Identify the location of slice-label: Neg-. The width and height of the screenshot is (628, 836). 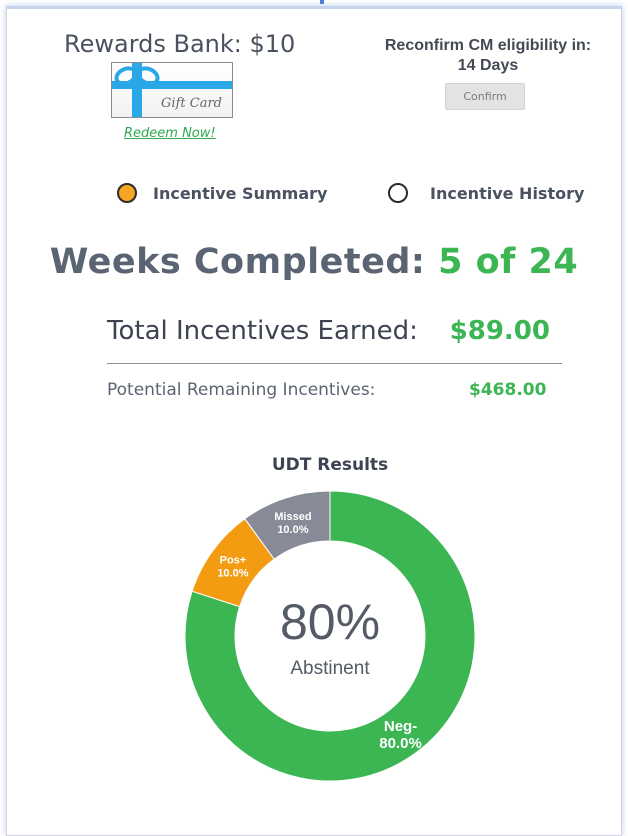
(400, 726).